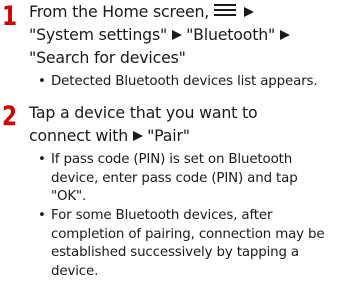 The height and width of the screenshot is (292, 363). What do you see at coordinates (69, 196) in the screenshot?
I see `bullet-text: "OK".` at bounding box center [69, 196].